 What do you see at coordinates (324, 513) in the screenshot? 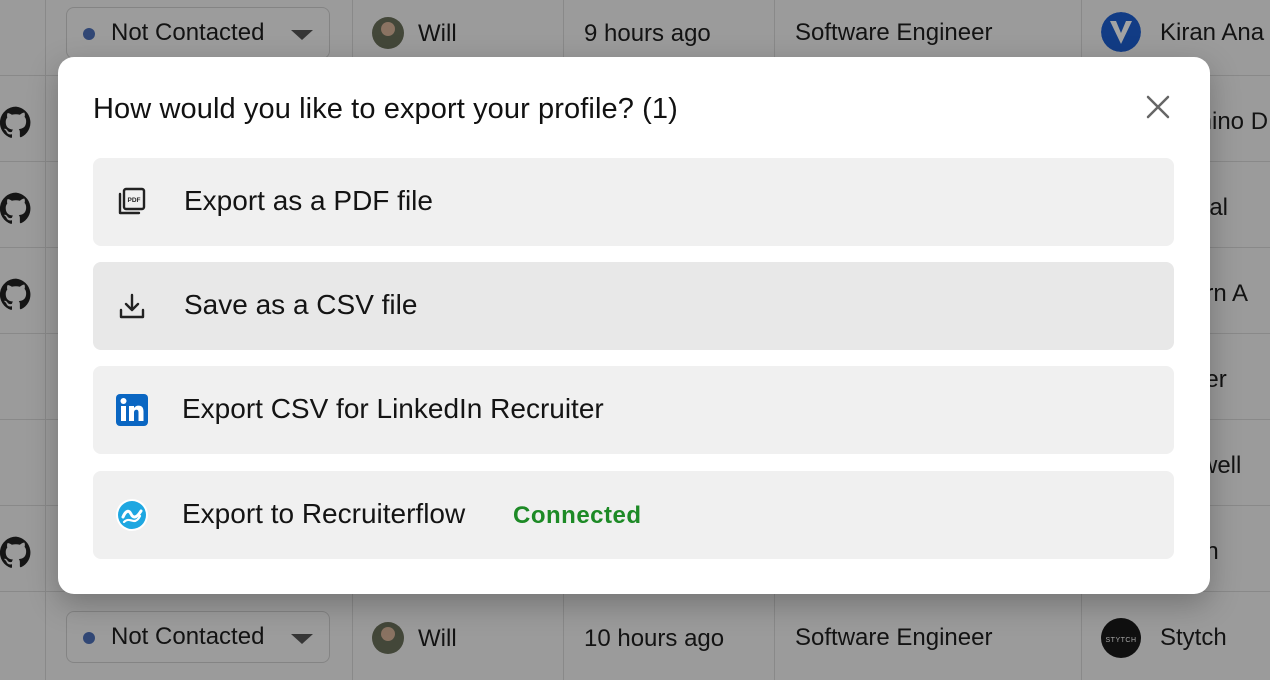
I see `option-label: Export to Recruiterflow` at bounding box center [324, 513].